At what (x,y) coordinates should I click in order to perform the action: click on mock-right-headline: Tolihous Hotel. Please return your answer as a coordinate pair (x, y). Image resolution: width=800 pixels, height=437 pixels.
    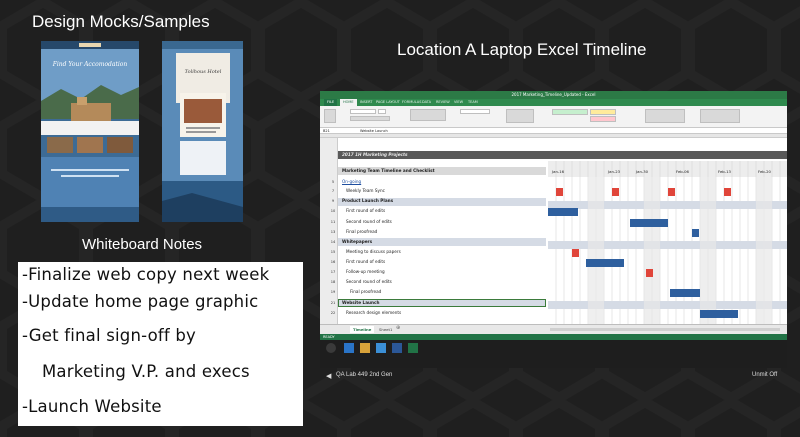
    Looking at the image, I should click on (203, 72).